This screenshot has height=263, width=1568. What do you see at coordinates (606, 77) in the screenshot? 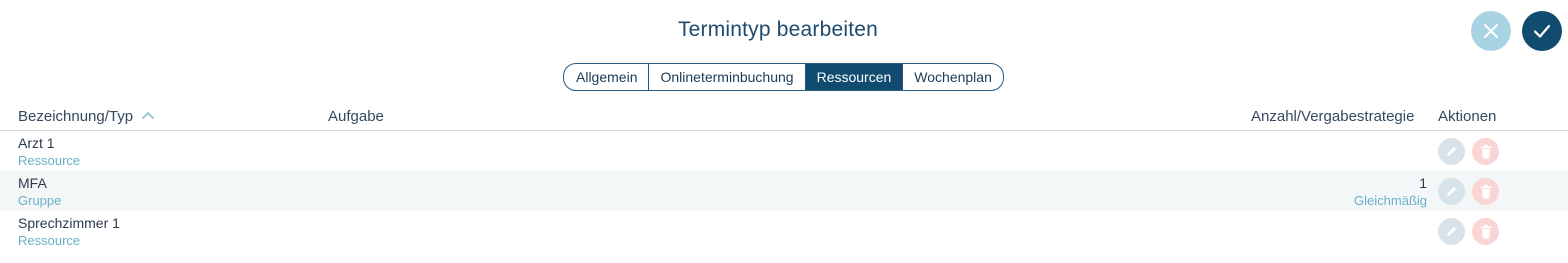
I see `tab-allgemein: Allgemein` at bounding box center [606, 77].